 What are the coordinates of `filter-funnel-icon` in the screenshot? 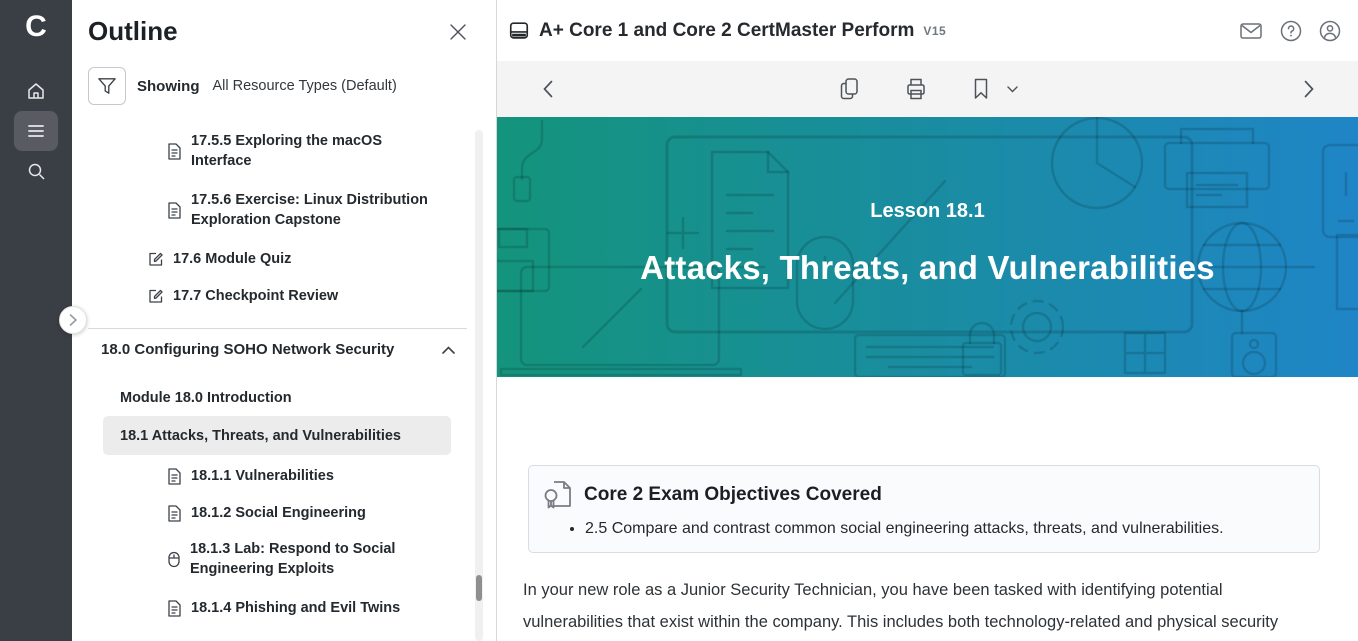 It's located at (107, 86).